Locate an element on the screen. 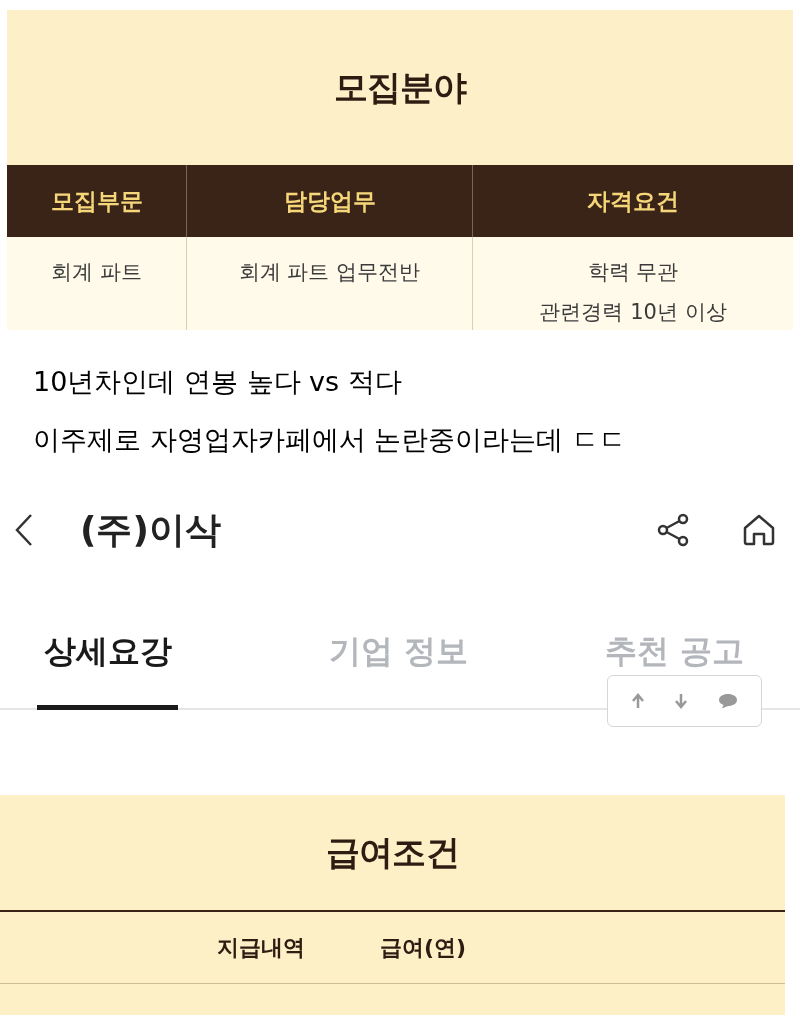 This screenshot has width=800, height=1015. share-icon is located at coordinates (673, 530).